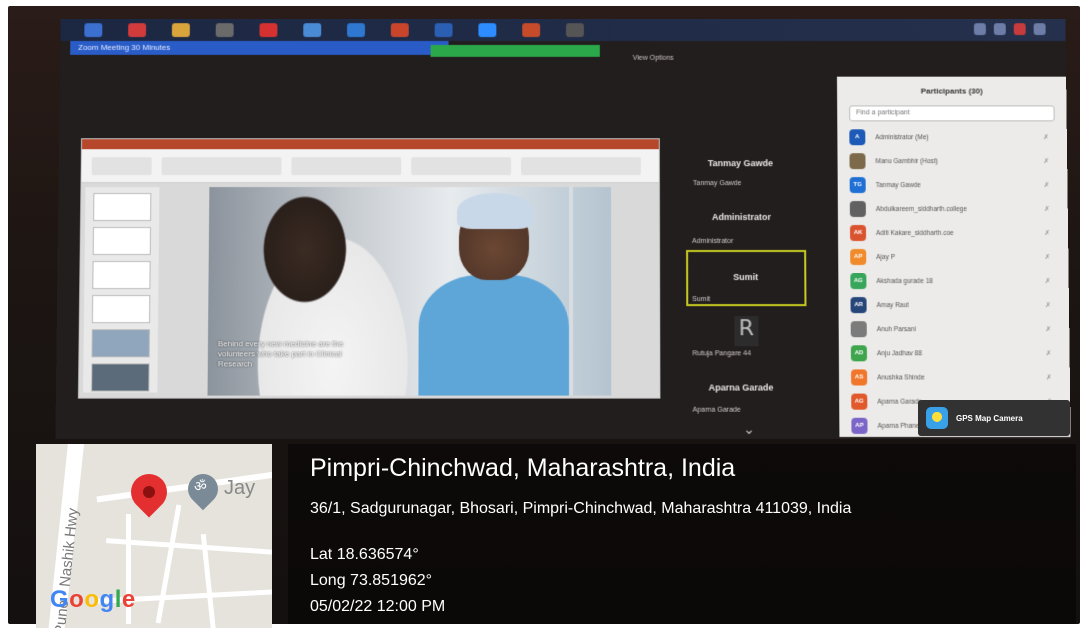 The image size is (1088, 630). What do you see at coordinates (859, 353) in the screenshot?
I see `avatar: AD` at bounding box center [859, 353].